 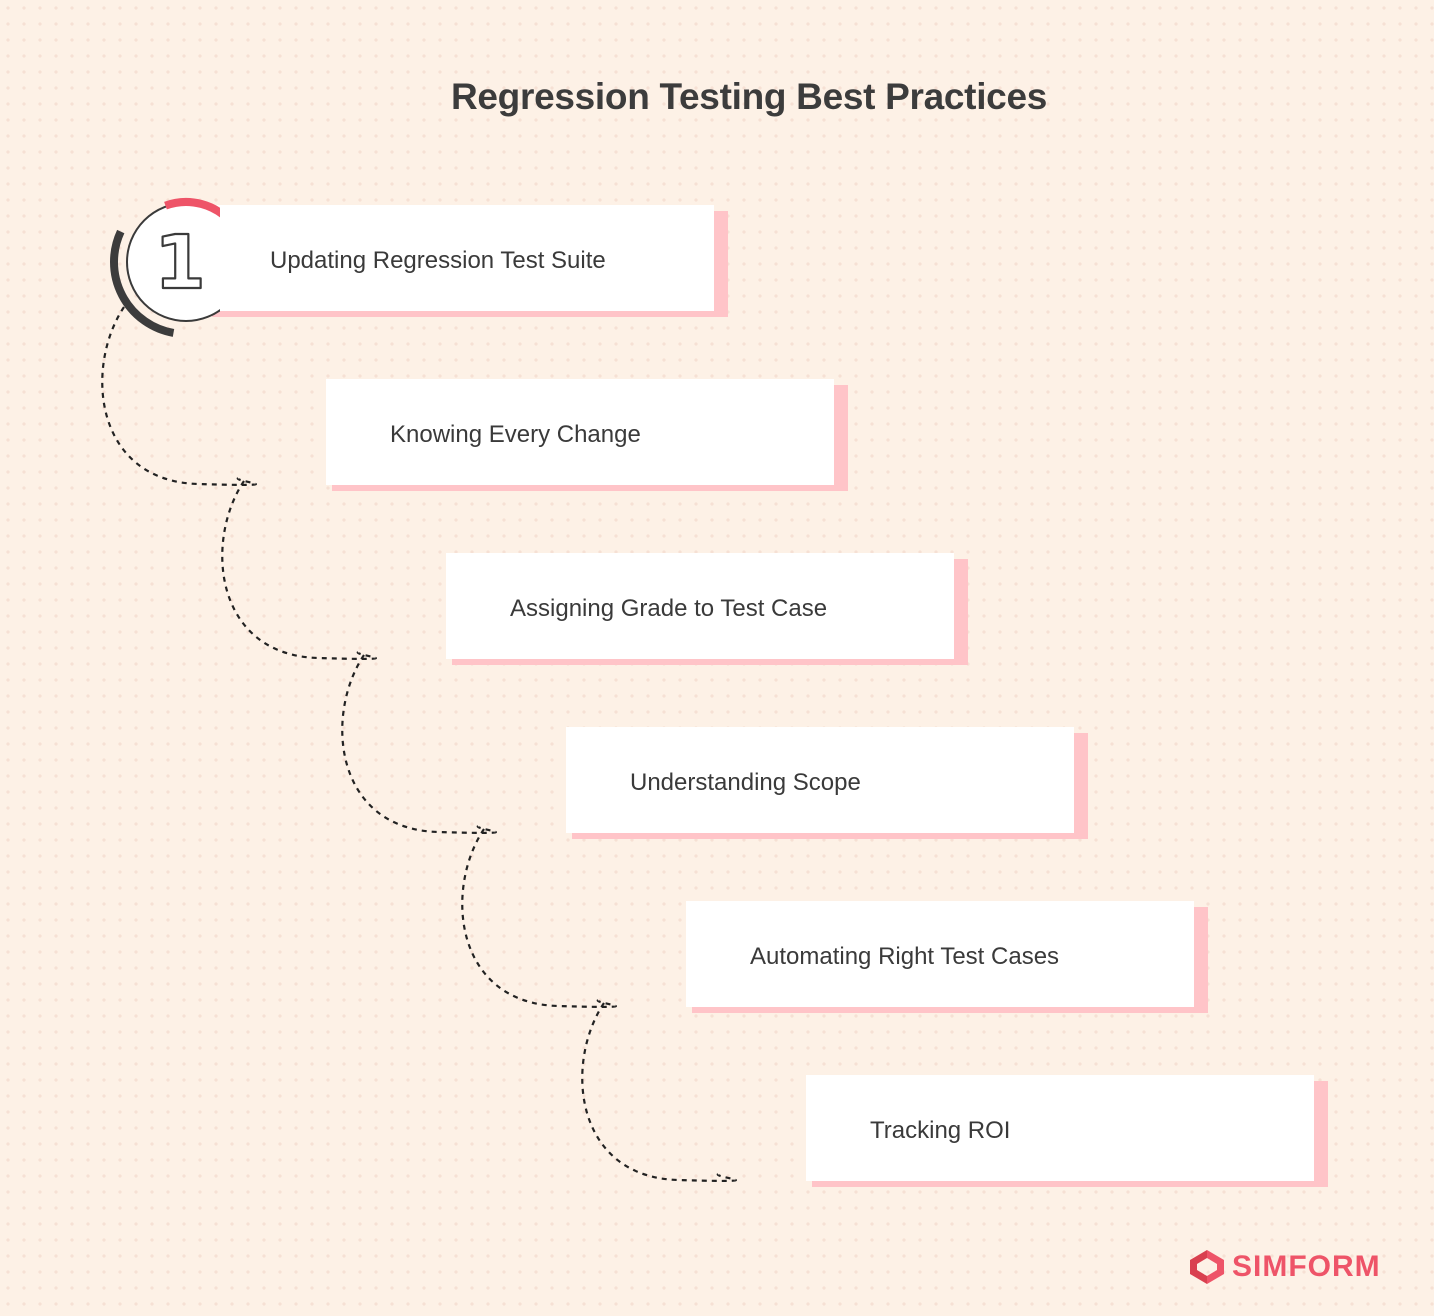 I want to click on step-number: 1, so click(x=180, y=263).